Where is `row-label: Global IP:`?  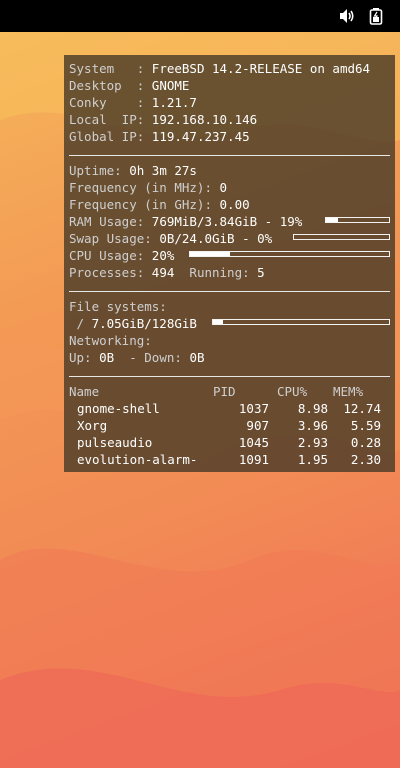
row-label: Global IP: is located at coordinates (110, 136).